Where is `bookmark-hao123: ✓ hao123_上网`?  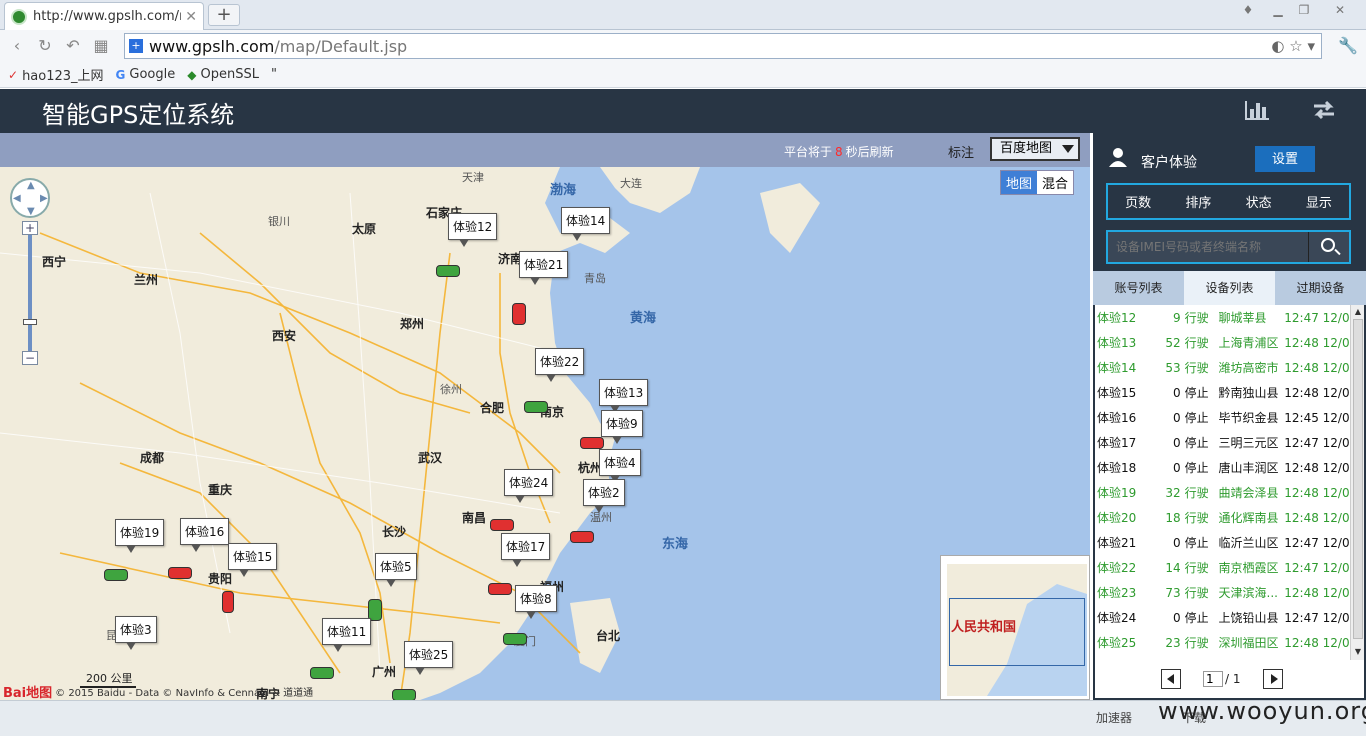 bookmark-hao123: ✓ hao123_上网 is located at coordinates (56, 75).